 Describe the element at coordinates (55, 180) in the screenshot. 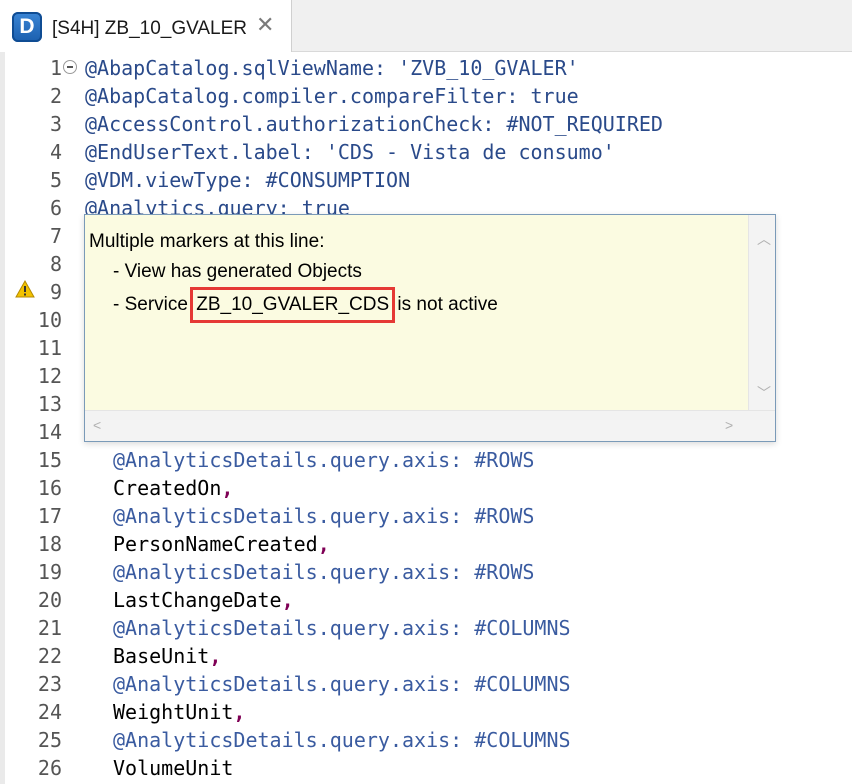

I see `line-number: 5` at that location.